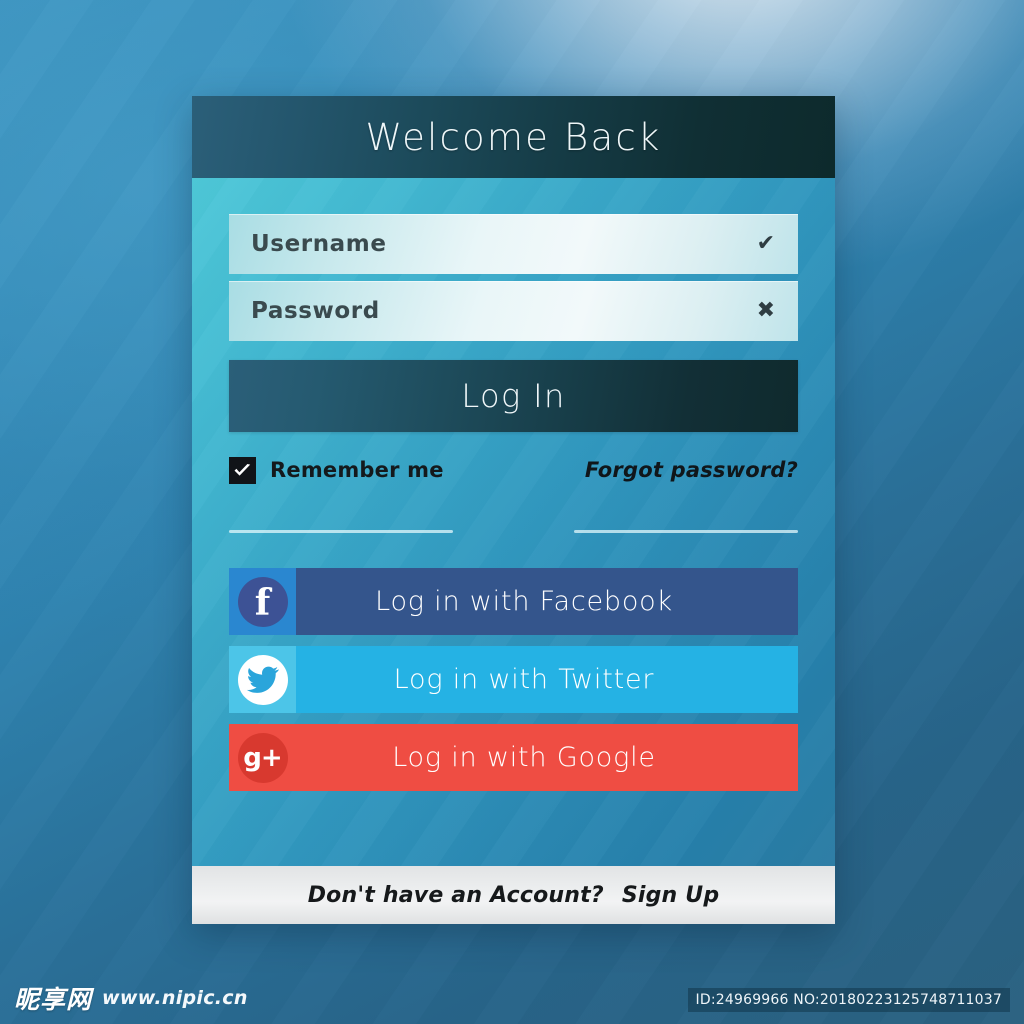 This screenshot has height=1024, width=1024. What do you see at coordinates (765, 243) in the screenshot?
I see `check-icon: ✔` at bounding box center [765, 243].